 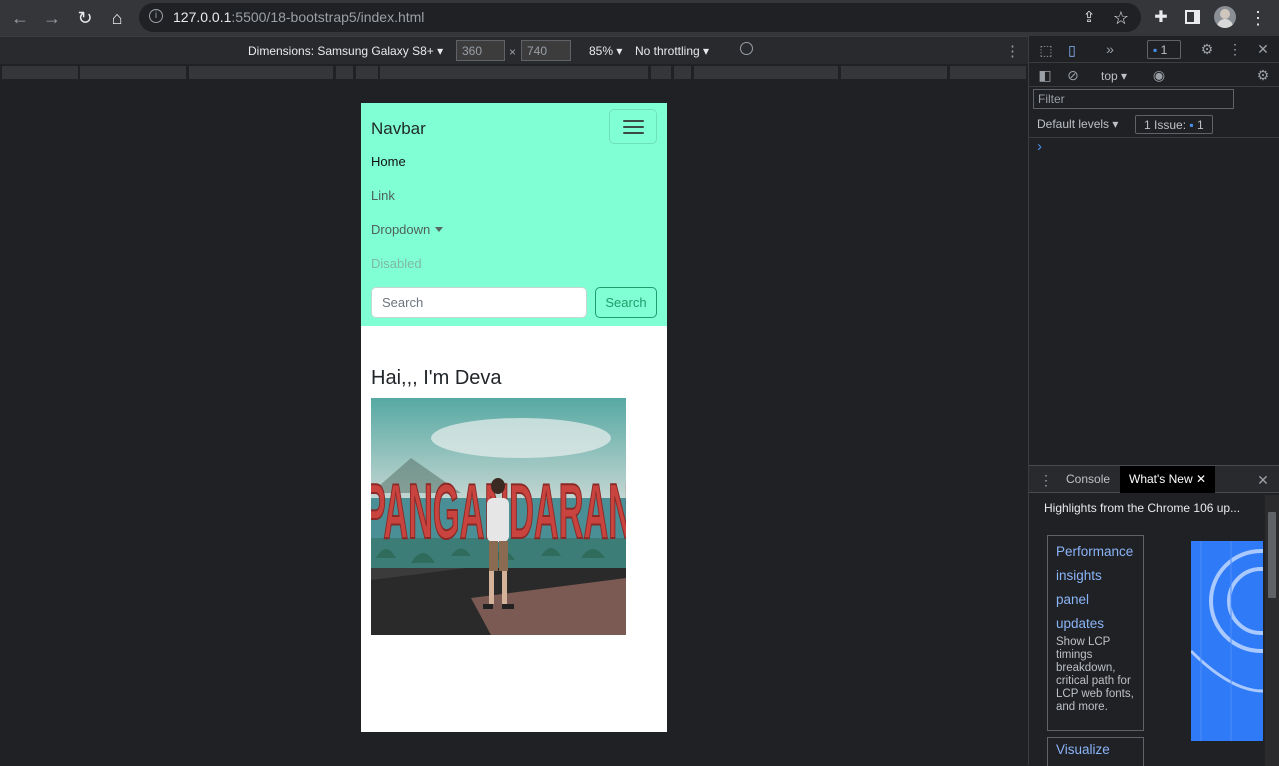 I want to click on device-height-input: 740, so click(x=546, y=50).